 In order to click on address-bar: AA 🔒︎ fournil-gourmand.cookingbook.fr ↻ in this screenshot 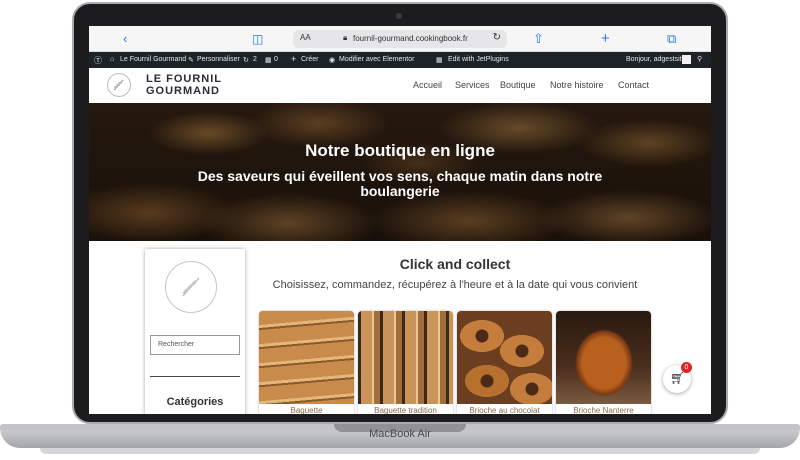, I will do `click(400, 39)`.